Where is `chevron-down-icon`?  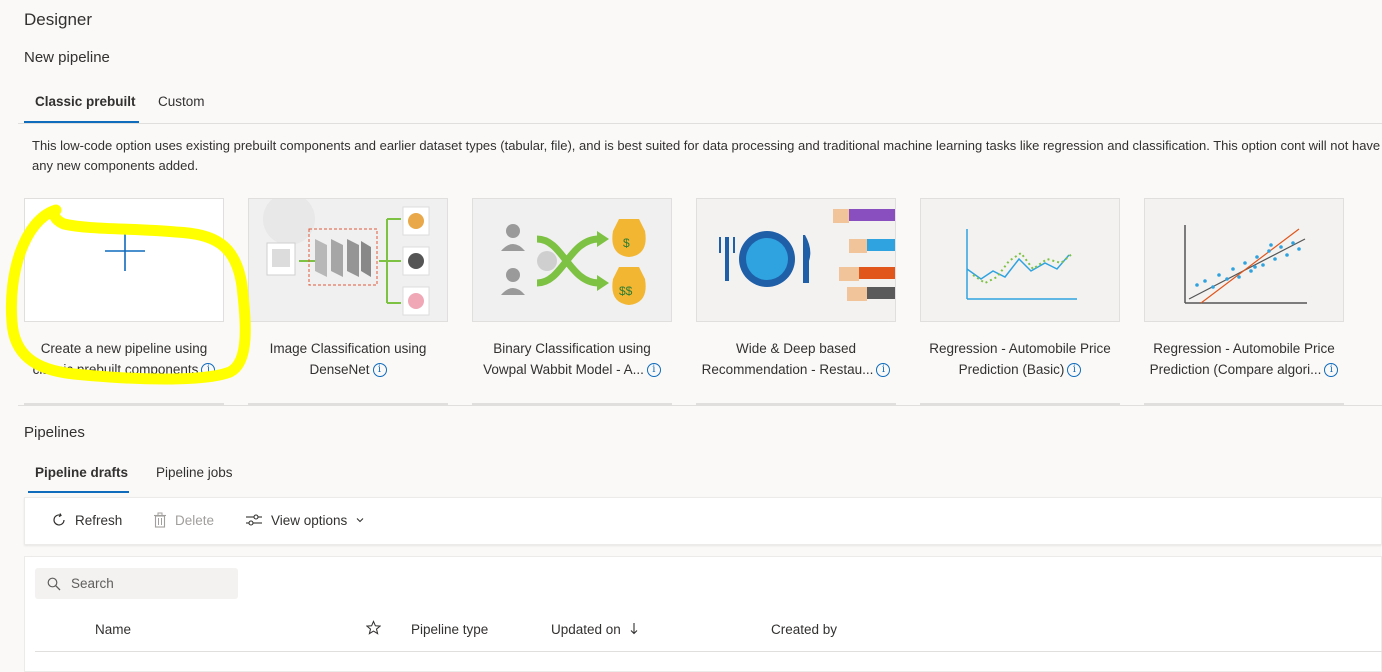
chevron-down-icon is located at coordinates (360, 520).